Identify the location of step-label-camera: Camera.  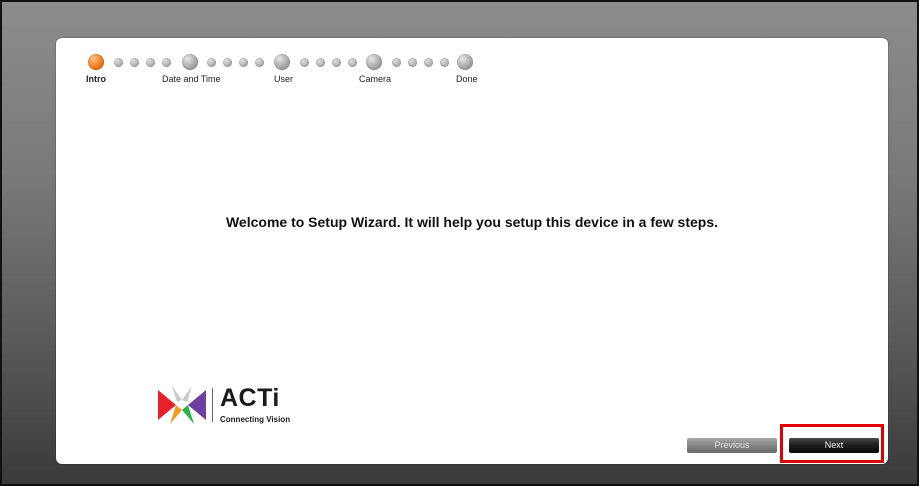
(375, 79).